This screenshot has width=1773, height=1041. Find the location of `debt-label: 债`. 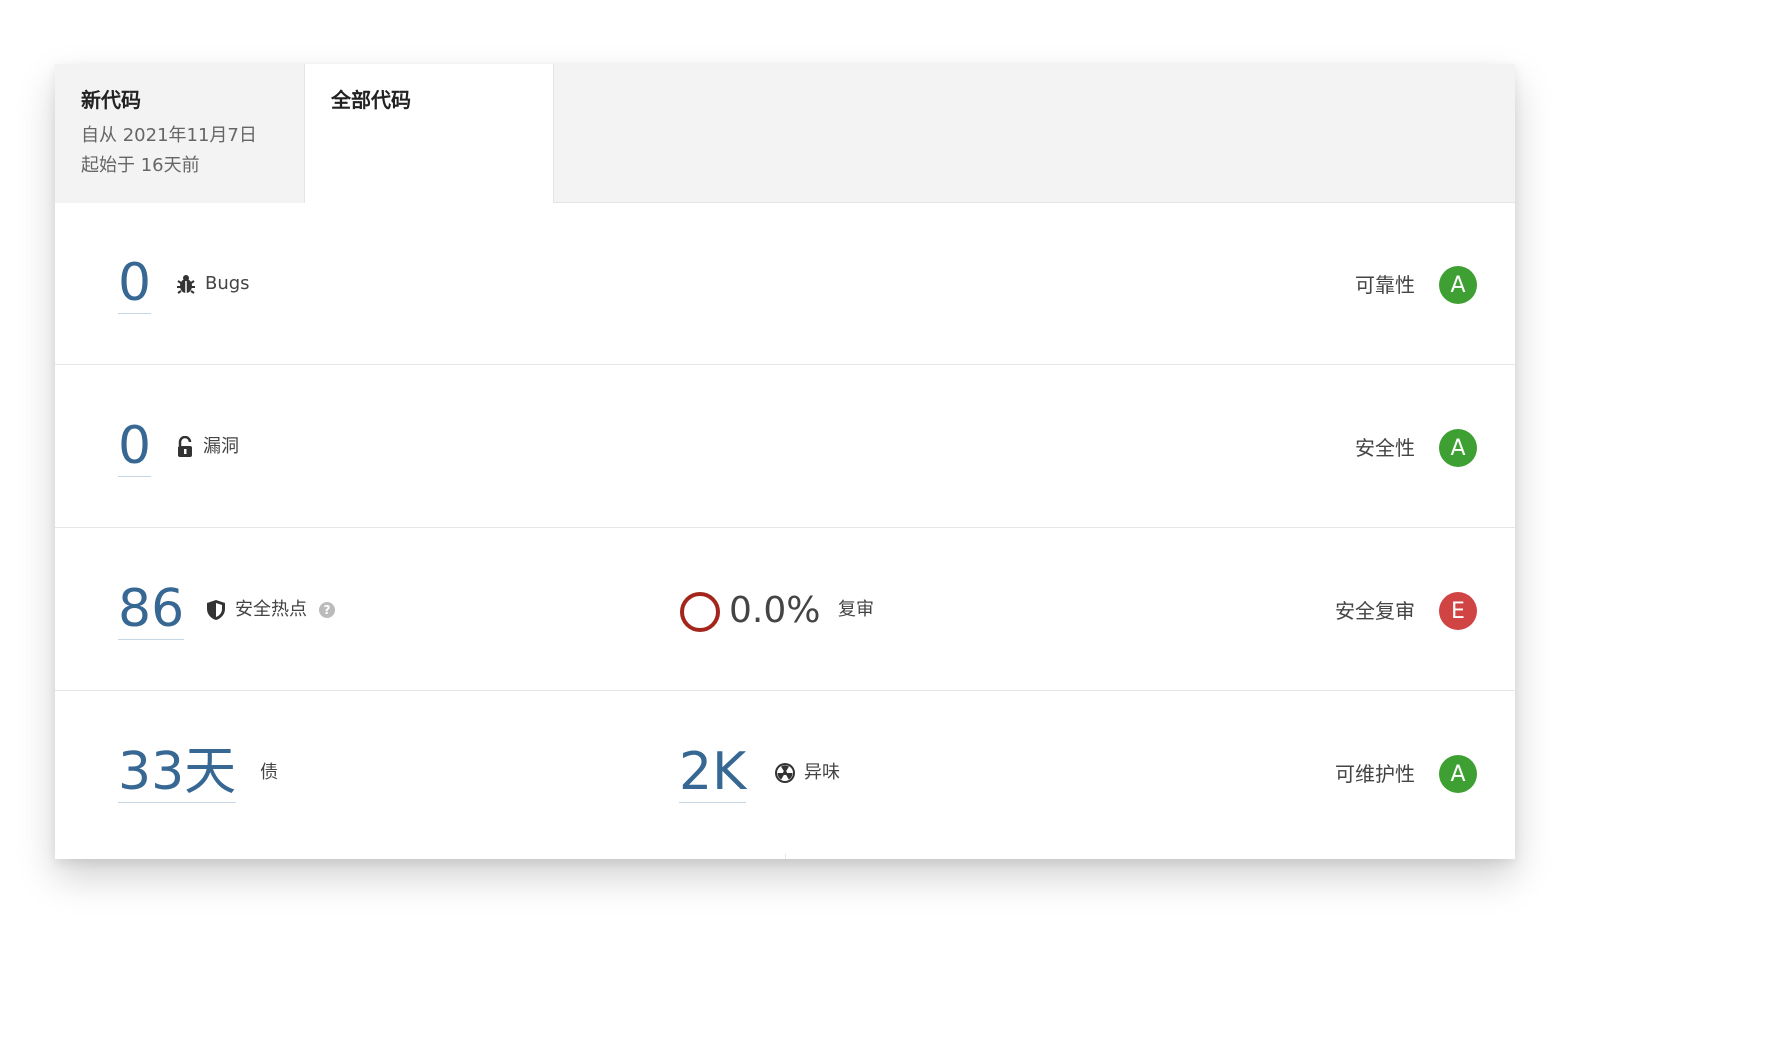

debt-label: 债 is located at coordinates (269, 772).